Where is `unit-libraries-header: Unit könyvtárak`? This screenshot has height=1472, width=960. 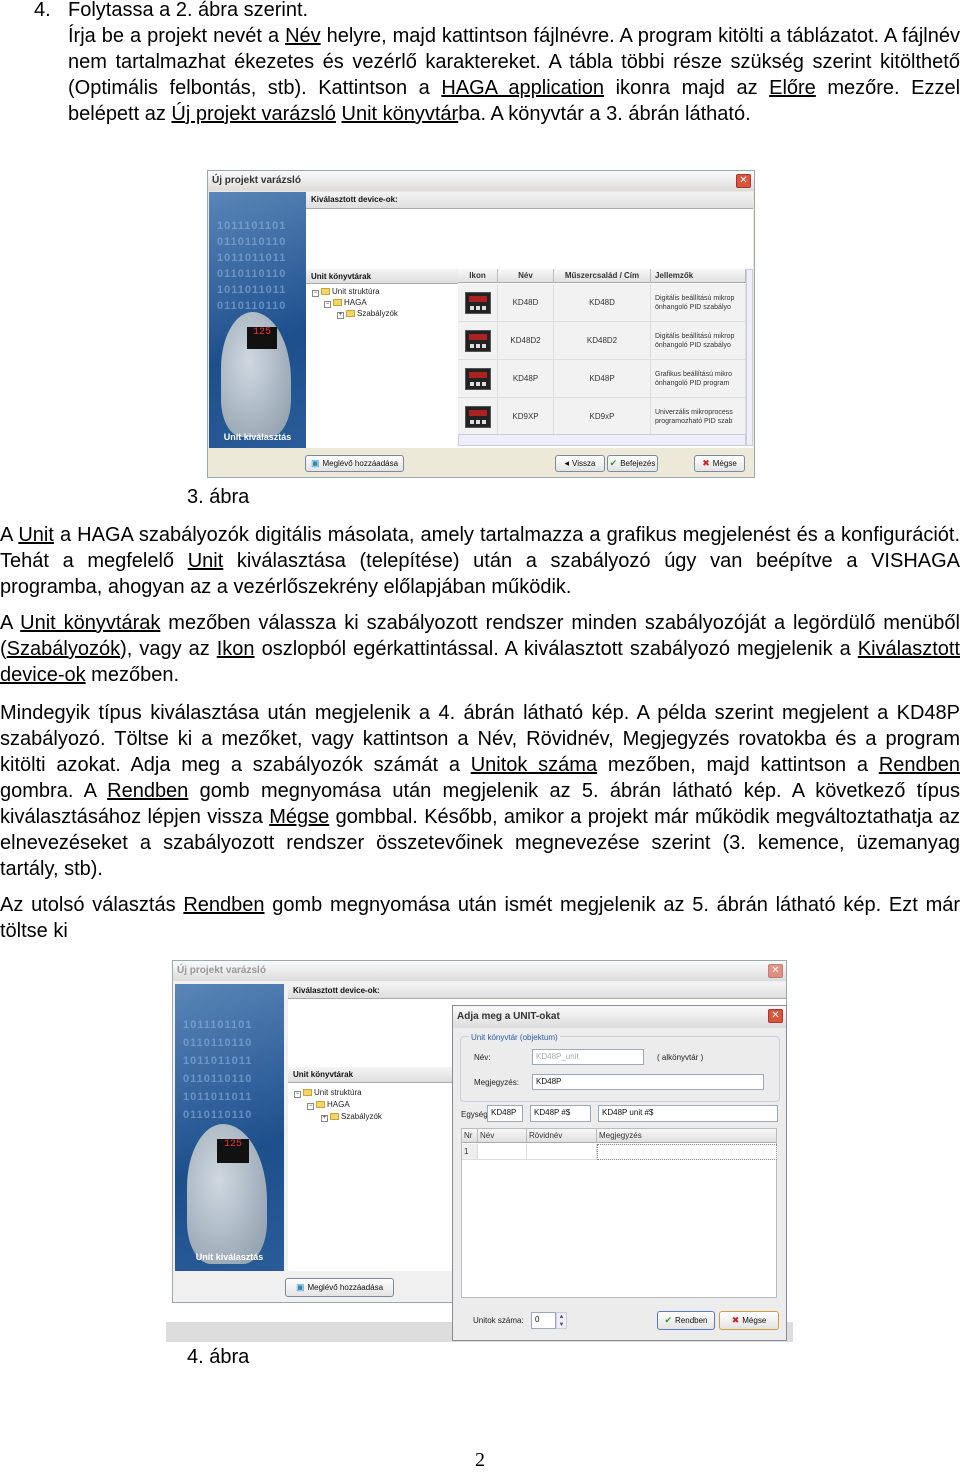 unit-libraries-header: Unit könyvtárak is located at coordinates (382, 276).